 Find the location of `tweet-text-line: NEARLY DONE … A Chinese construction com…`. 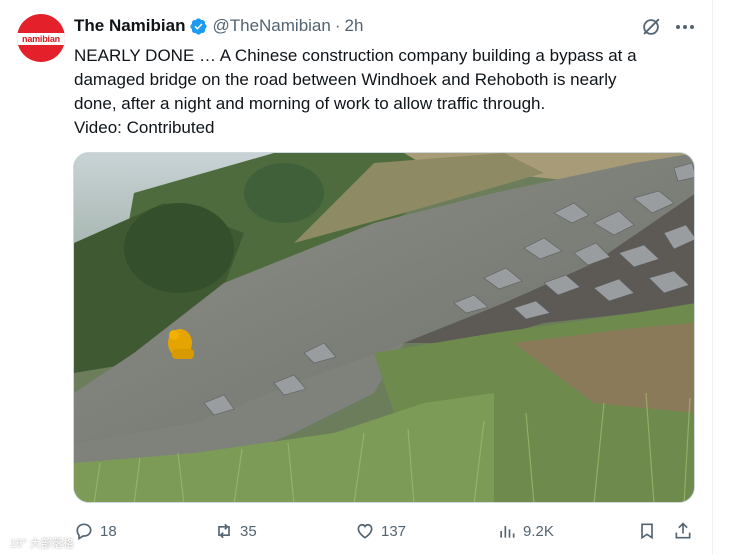

tweet-text-line: NEARLY DONE … A Chinese construction com… is located at coordinates (355, 55).